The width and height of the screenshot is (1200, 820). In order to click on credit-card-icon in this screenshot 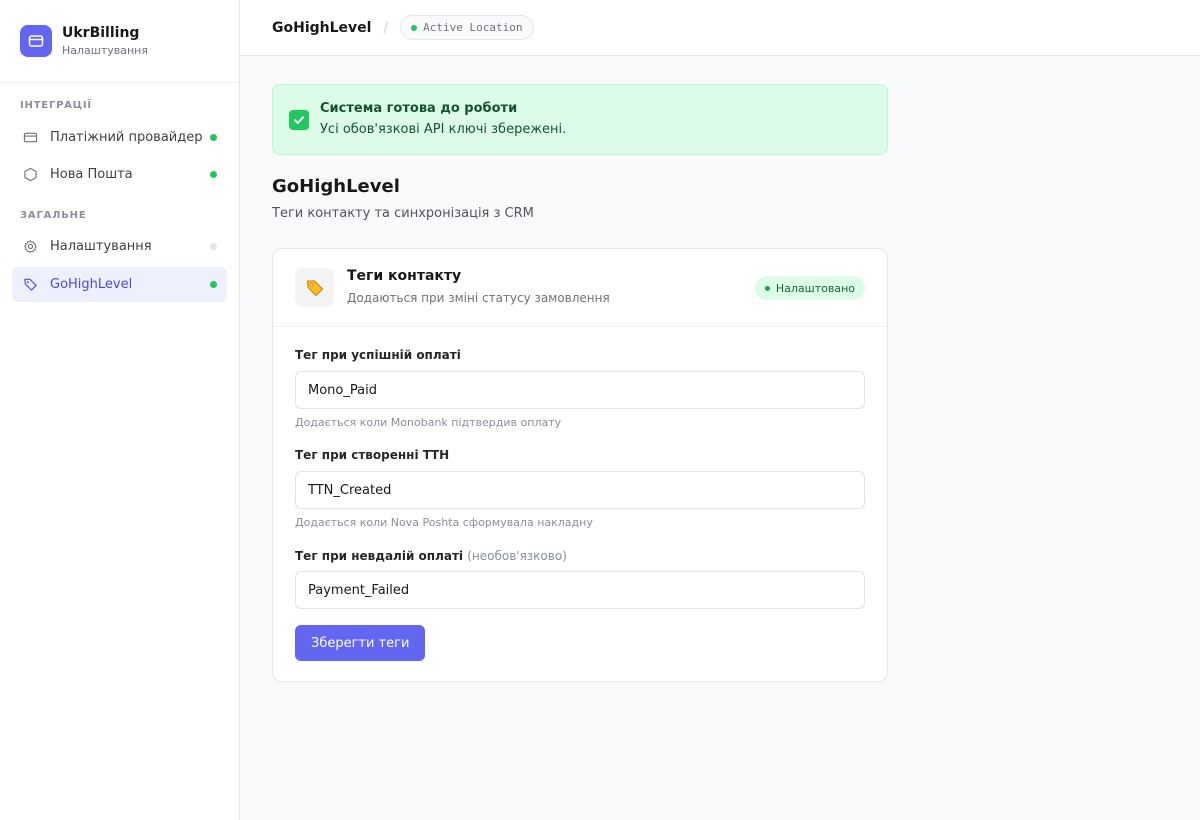, I will do `click(30, 138)`.